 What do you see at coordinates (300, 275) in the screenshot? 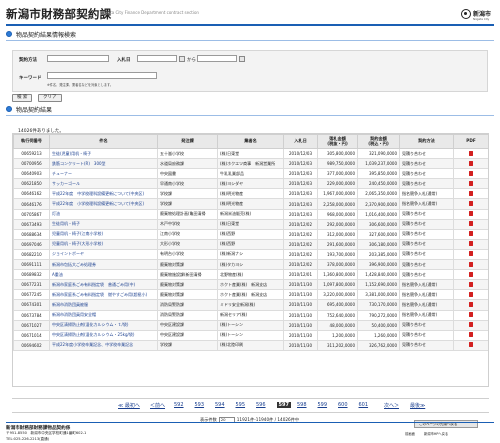
I see `bid-date-cell: 2010/12/01` at bounding box center [300, 275].